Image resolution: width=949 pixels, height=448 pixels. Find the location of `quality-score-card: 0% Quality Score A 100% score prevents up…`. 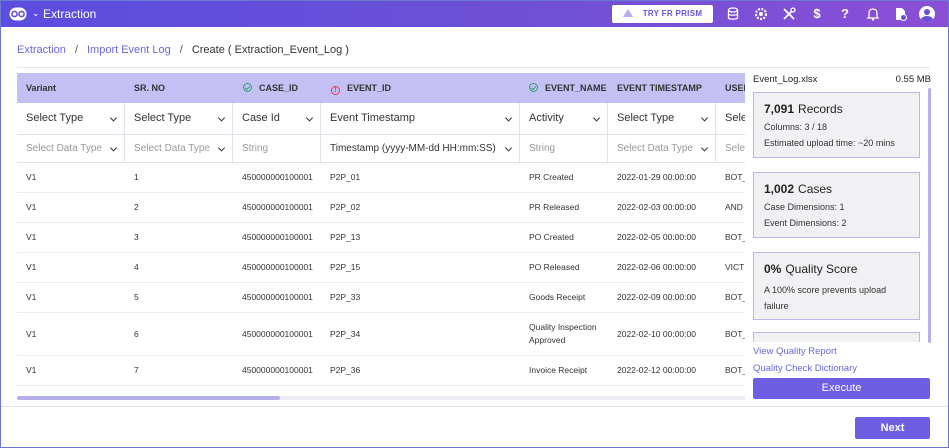

quality-score-card: 0% Quality Score A 100% score prevents up… is located at coordinates (836, 286).